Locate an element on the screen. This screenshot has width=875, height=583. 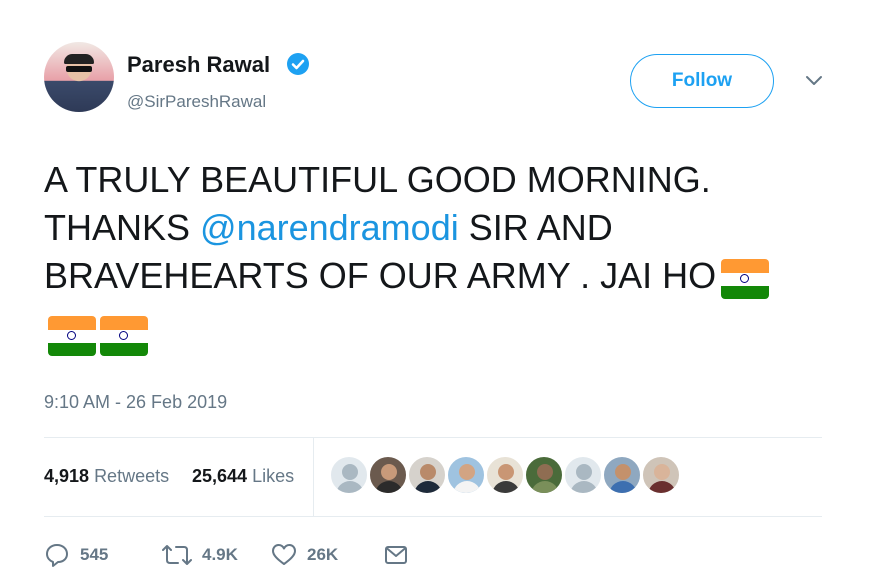
stats-divider is located at coordinates (313, 477).